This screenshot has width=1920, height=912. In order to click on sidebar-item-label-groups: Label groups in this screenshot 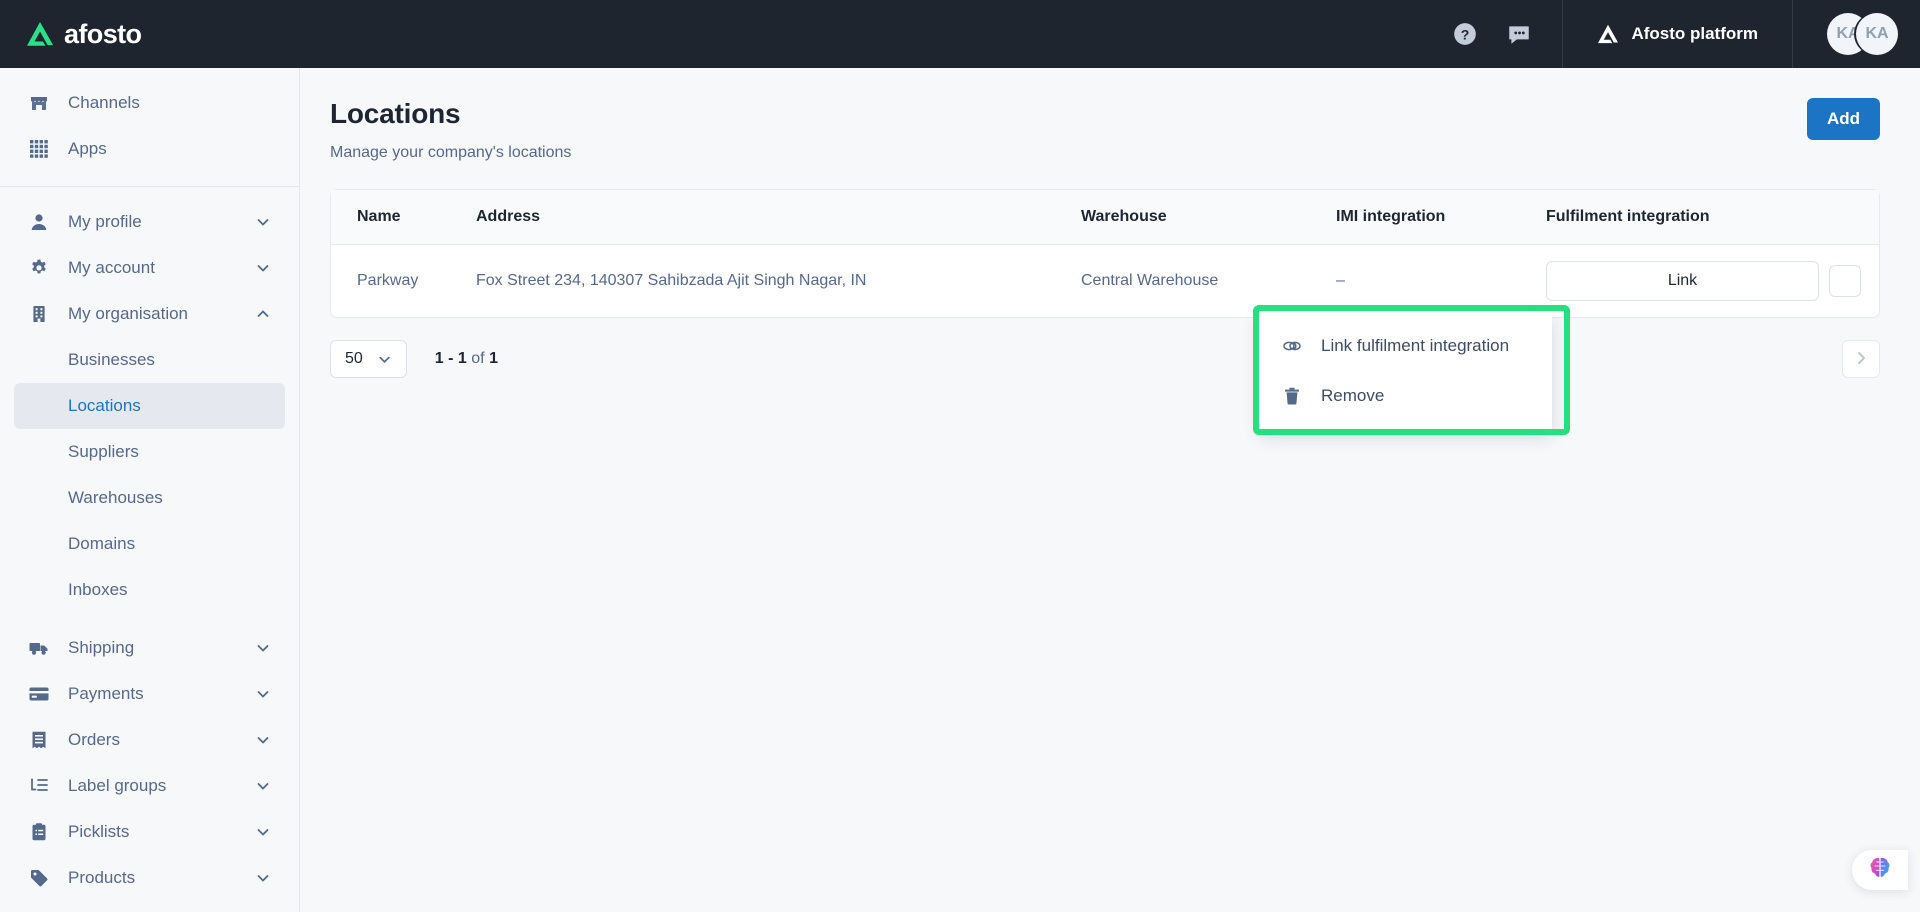, I will do `click(149, 786)`.